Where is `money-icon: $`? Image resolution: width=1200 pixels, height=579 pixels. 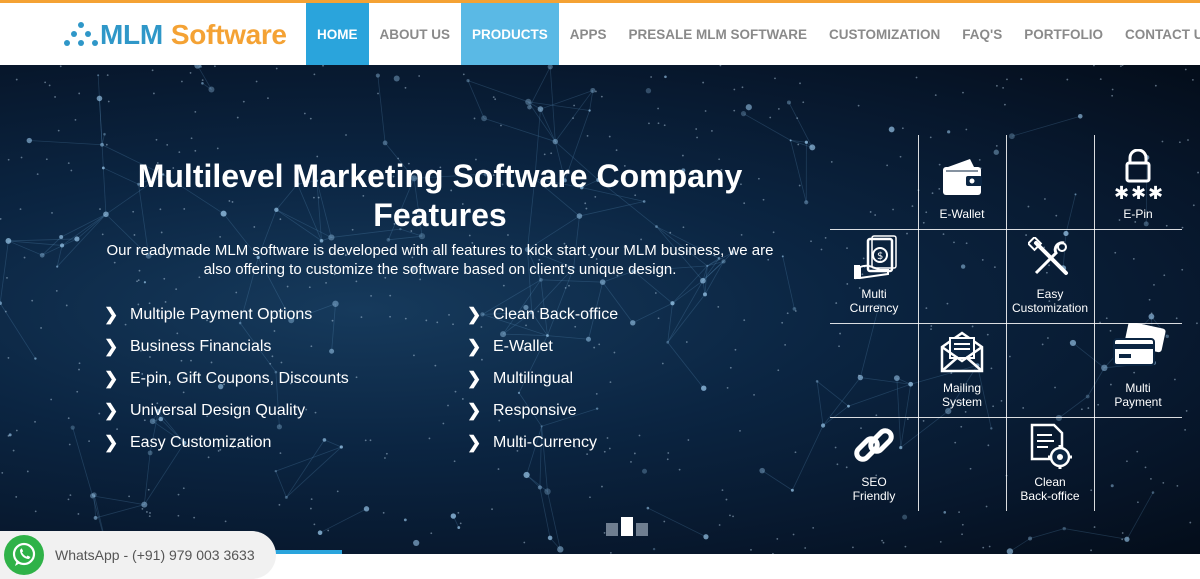 money-icon: $ is located at coordinates (874, 258).